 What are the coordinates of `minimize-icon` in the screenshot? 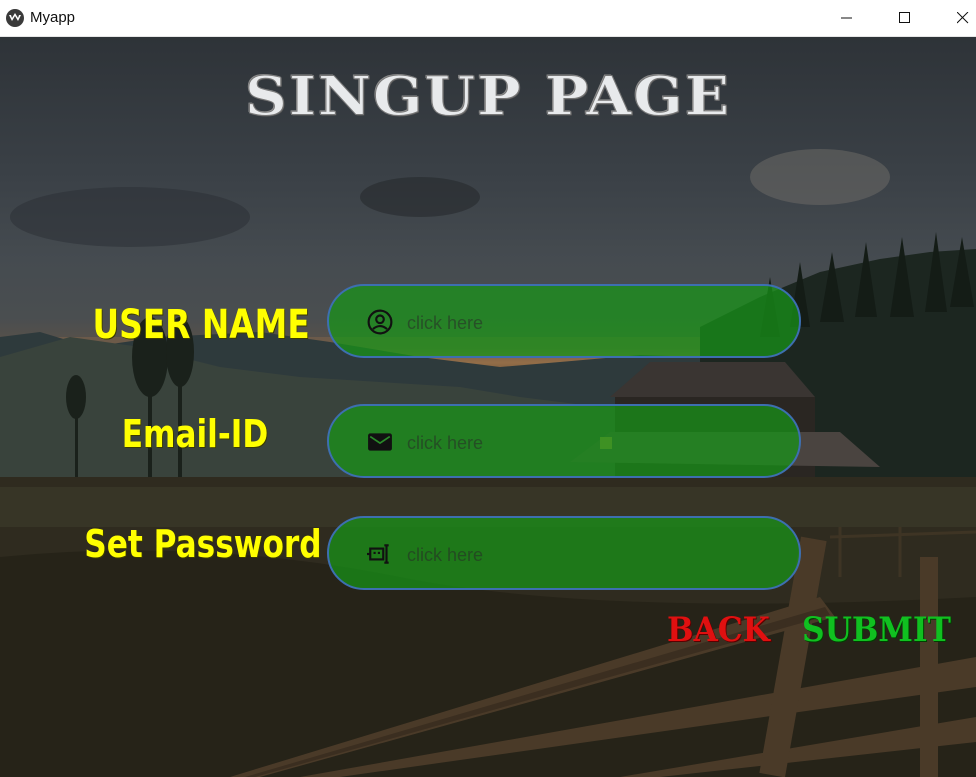 It's located at (846, 18).